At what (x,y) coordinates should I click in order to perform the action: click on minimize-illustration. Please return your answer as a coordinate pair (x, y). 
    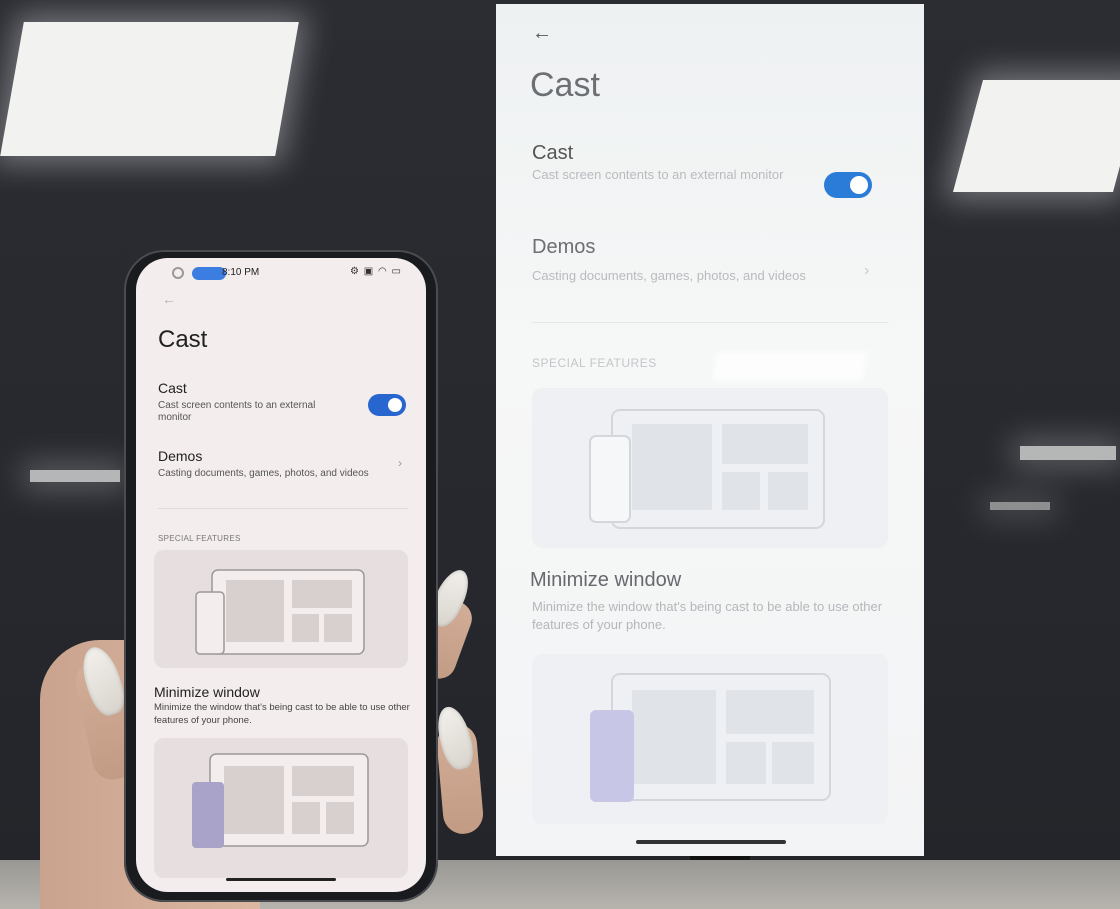
    Looking at the image, I should click on (281, 808).